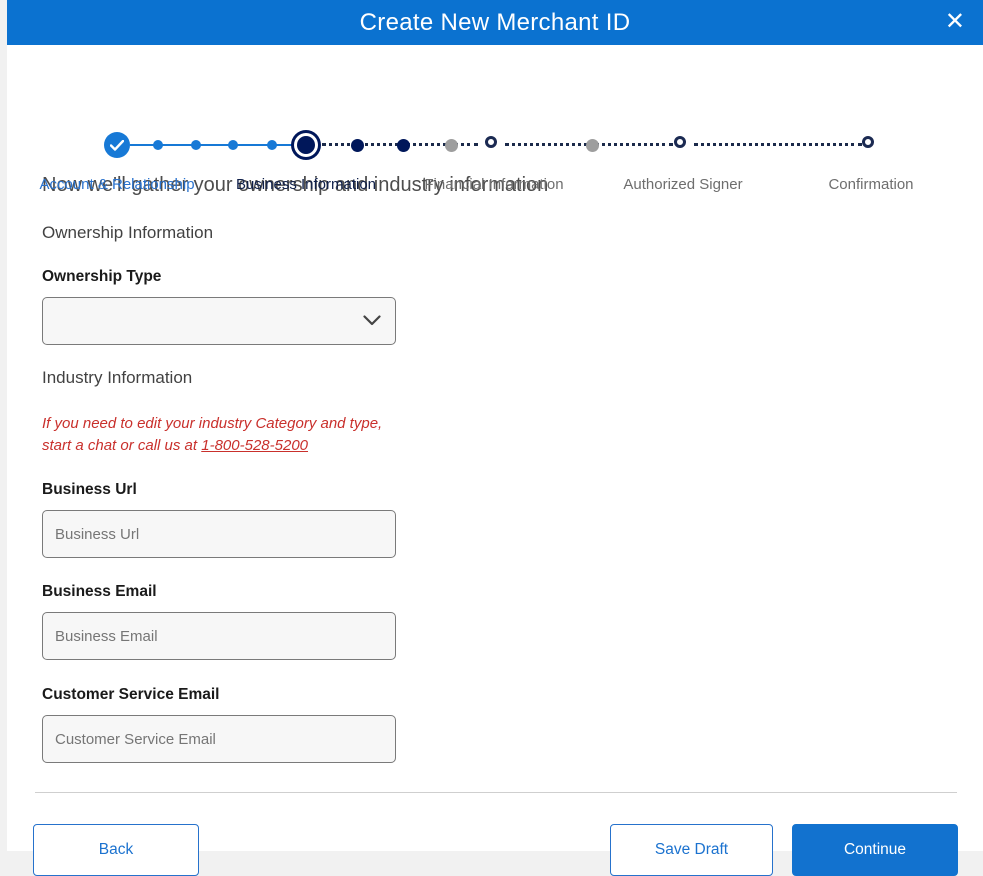  What do you see at coordinates (495, 850) in the screenshot?
I see `footer-actions: Back Save Draft Continue` at bounding box center [495, 850].